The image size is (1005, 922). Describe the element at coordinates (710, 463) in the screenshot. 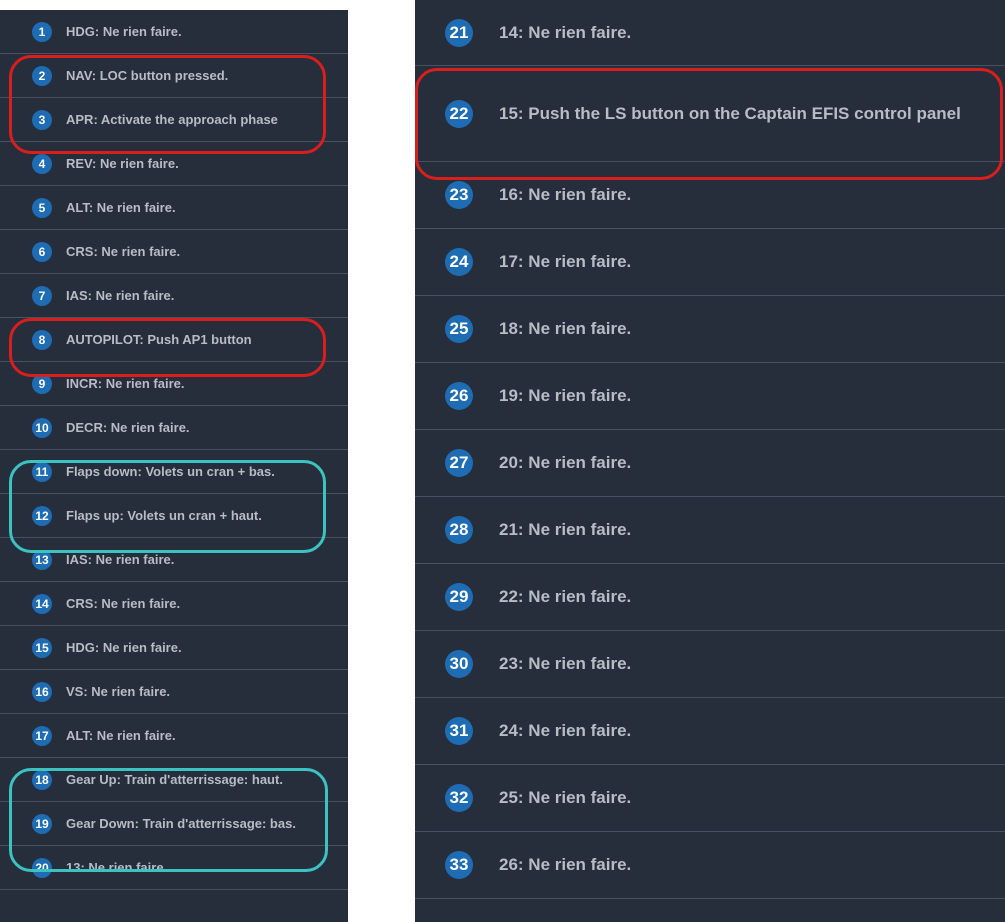

I see `list-item: 27 20: Ne rien faire.` at that location.